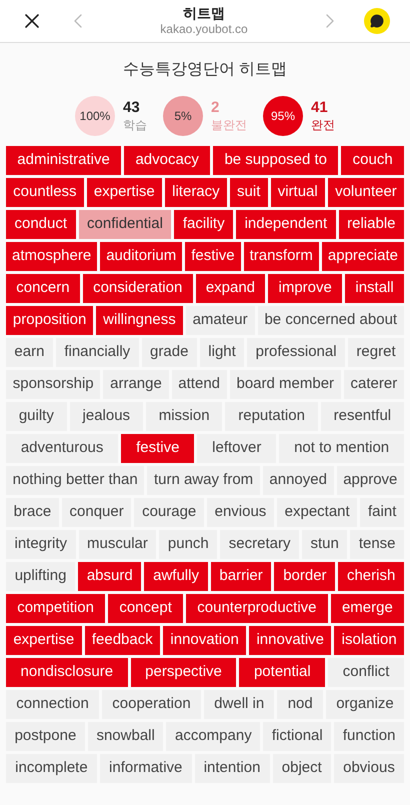 This screenshot has height=805, width=410. I want to click on word-tile: snowball, so click(126, 736).